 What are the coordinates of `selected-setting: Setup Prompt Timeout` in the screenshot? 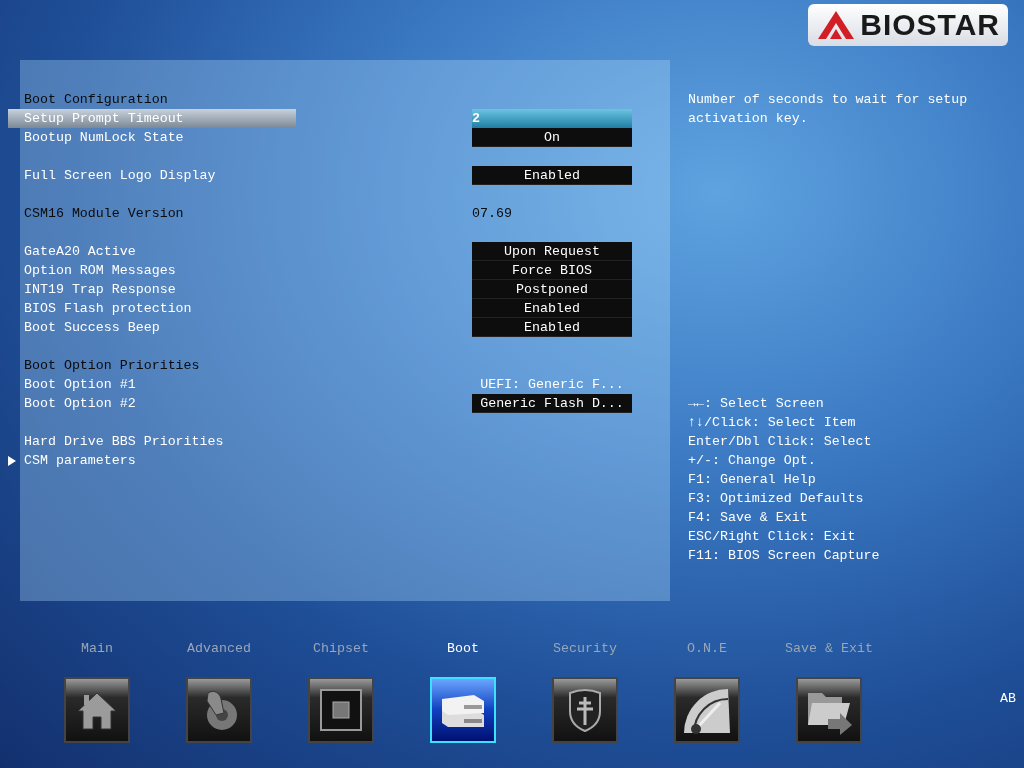 It's located at (152, 118).